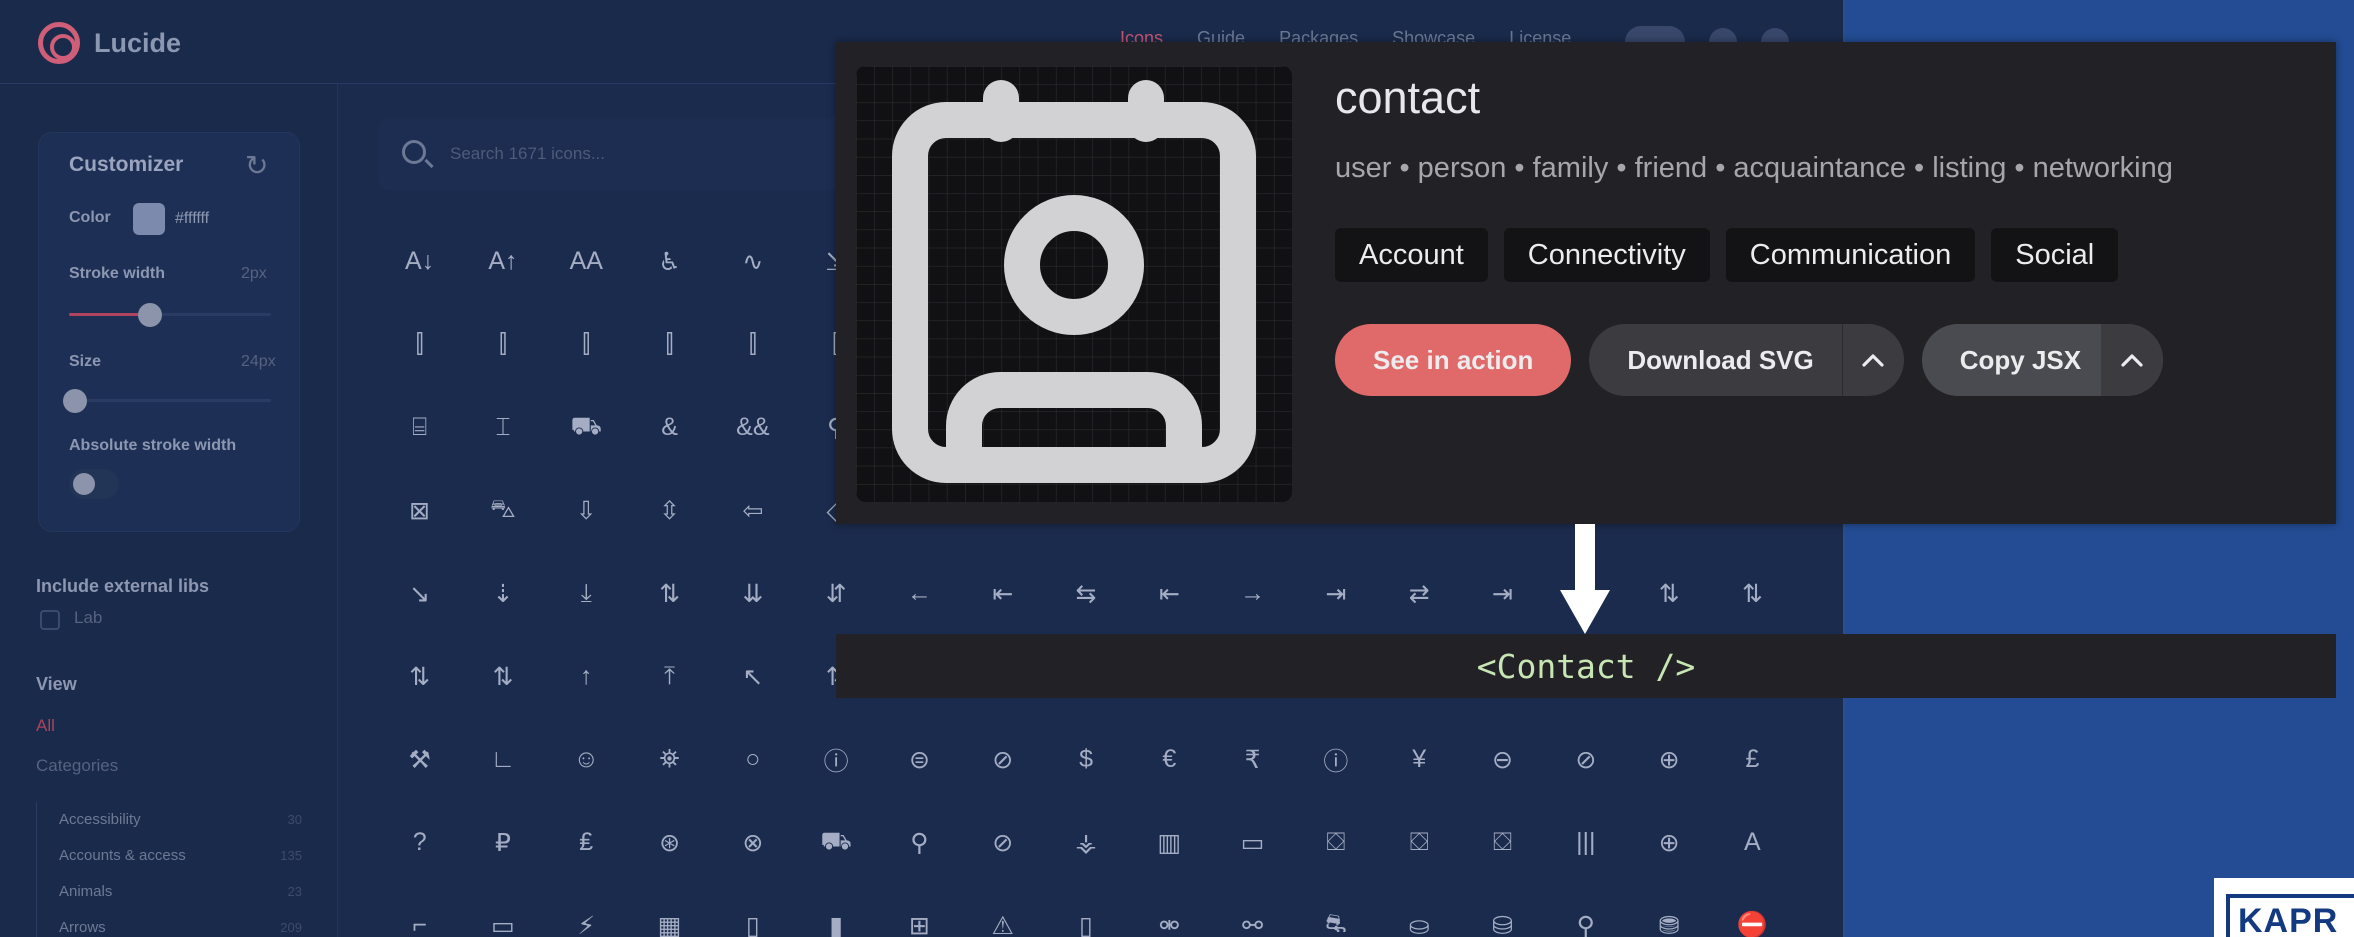 The image size is (2354, 937). What do you see at coordinates (1335, 910) in the screenshot?
I see `icon-grid-cell: ⛐` at bounding box center [1335, 910].